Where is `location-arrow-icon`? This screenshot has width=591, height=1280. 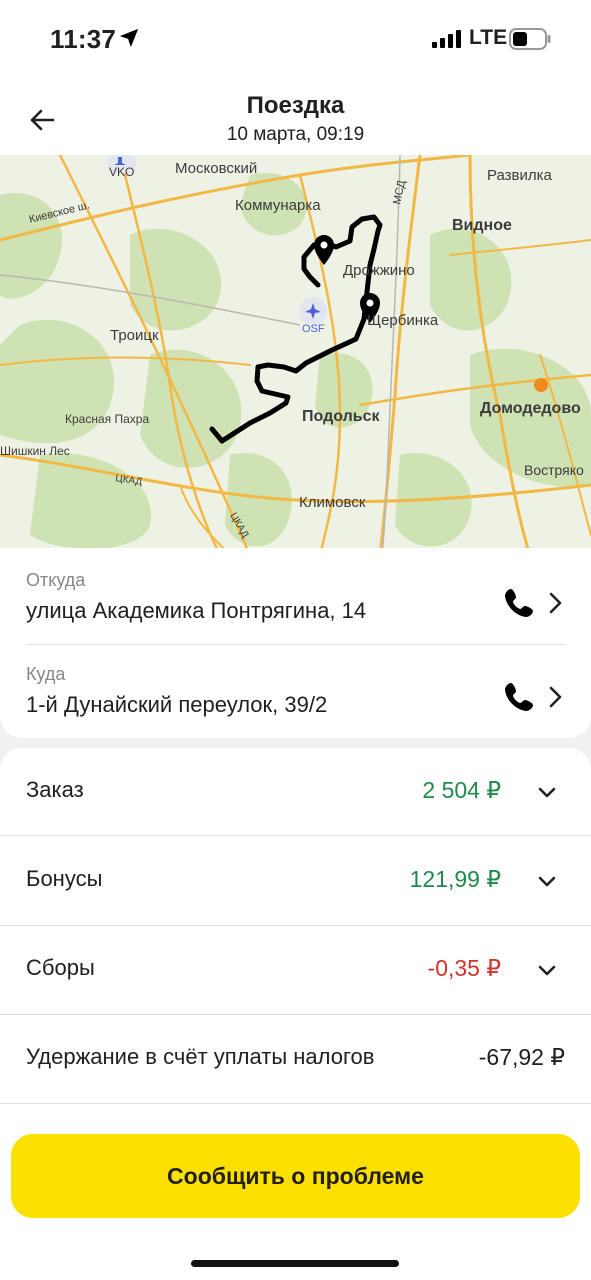 location-arrow-icon is located at coordinates (129, 38).